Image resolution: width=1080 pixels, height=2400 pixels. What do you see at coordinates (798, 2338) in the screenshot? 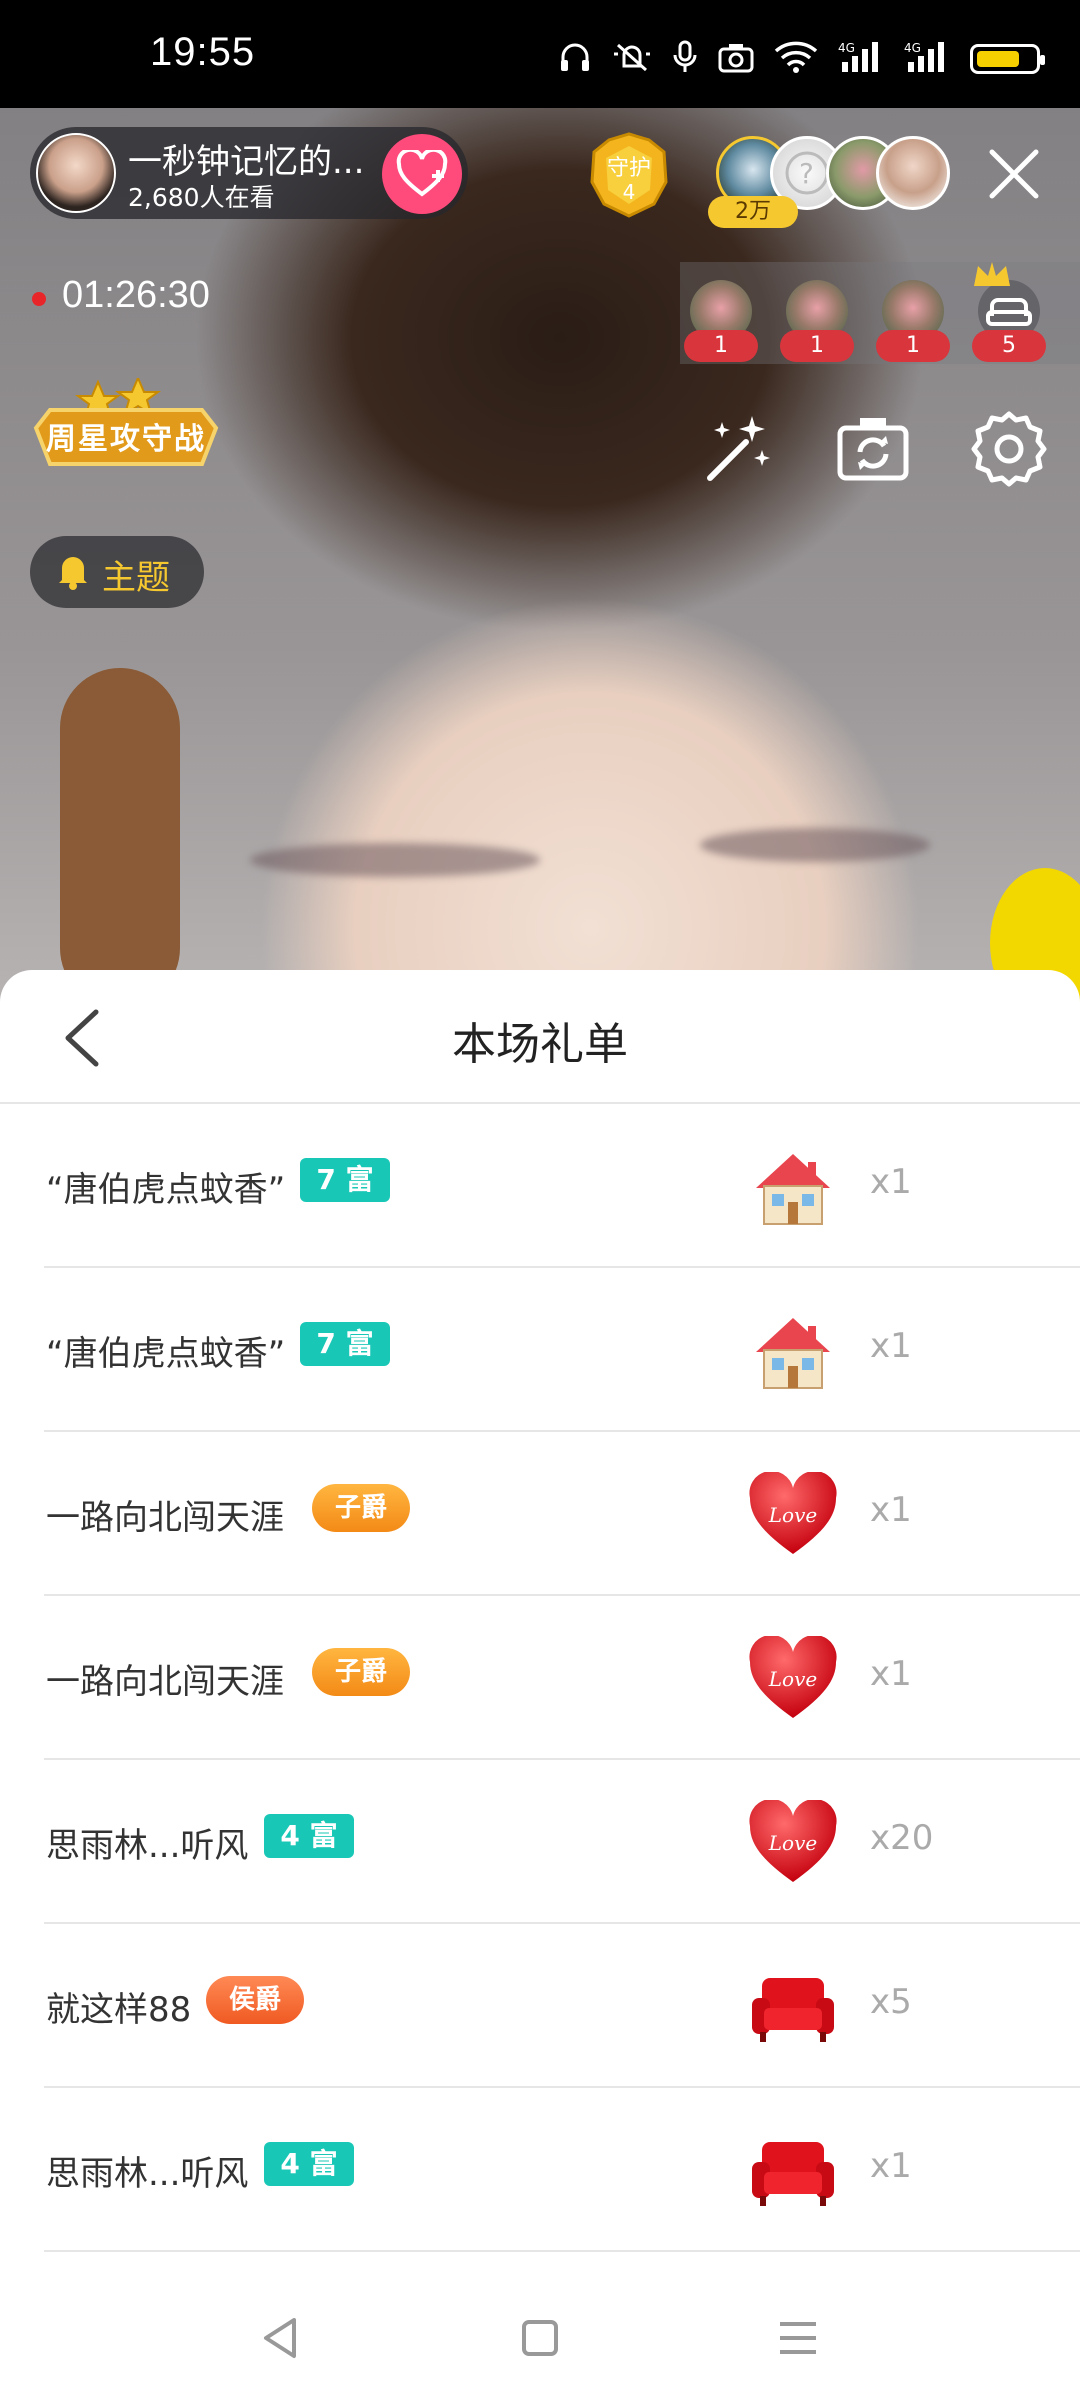
I see `nav-menu-icon` at bounding box center [798, 2338].